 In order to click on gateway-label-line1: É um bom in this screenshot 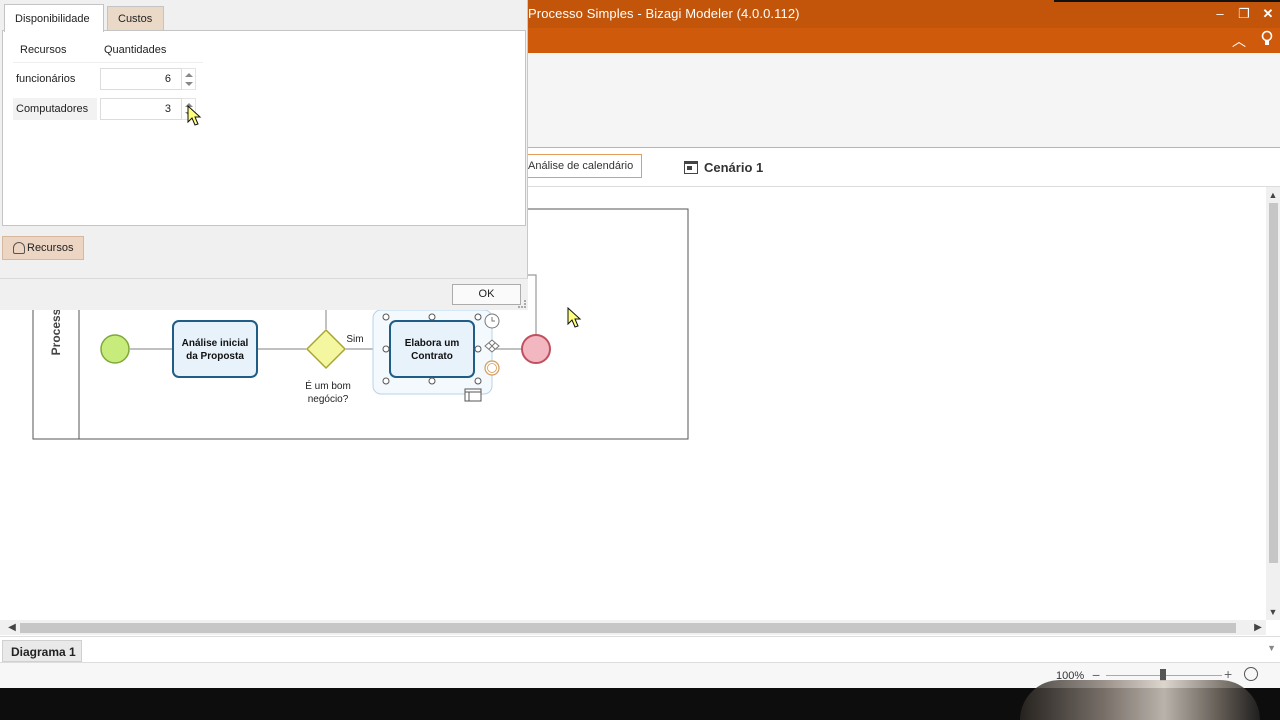, I will do `click(328, 385)`.